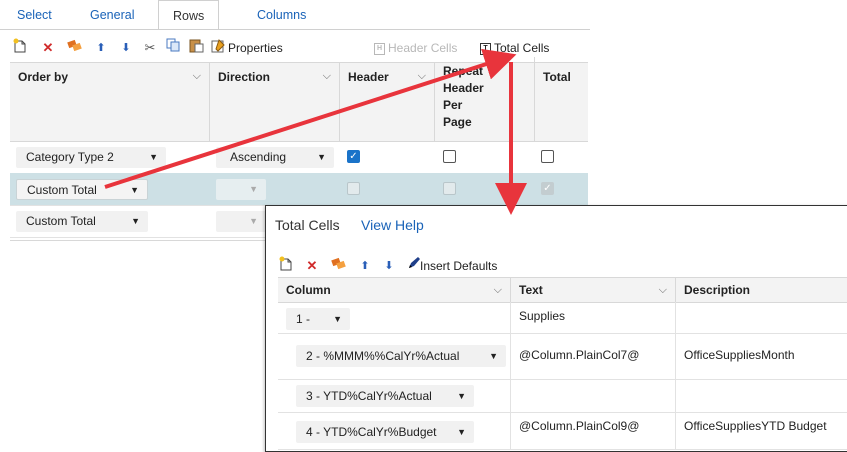  What do you see at coordinates (761, 290) in the screenshot?
I see `col-header-description: Description` at bounding box center [761, 290].